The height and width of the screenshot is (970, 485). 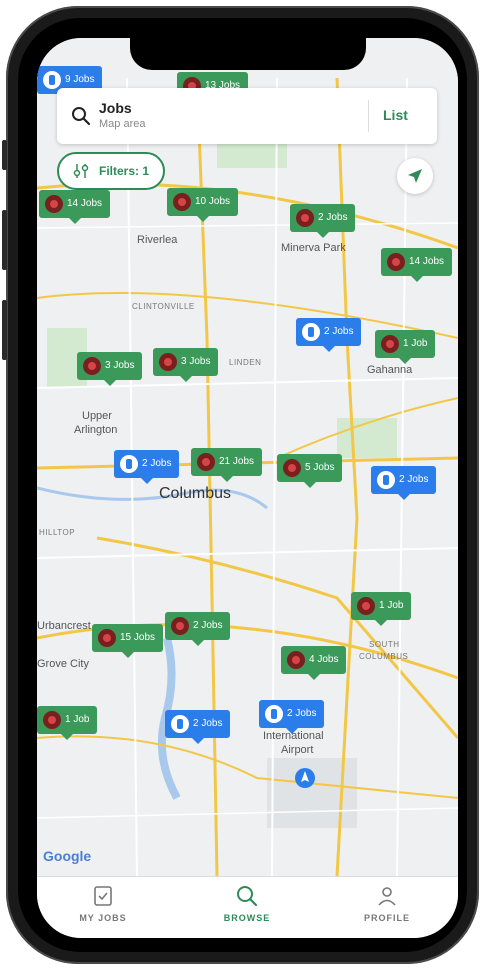 I want to click on tab-browse: BROWSE, so click(x=247, y=904).